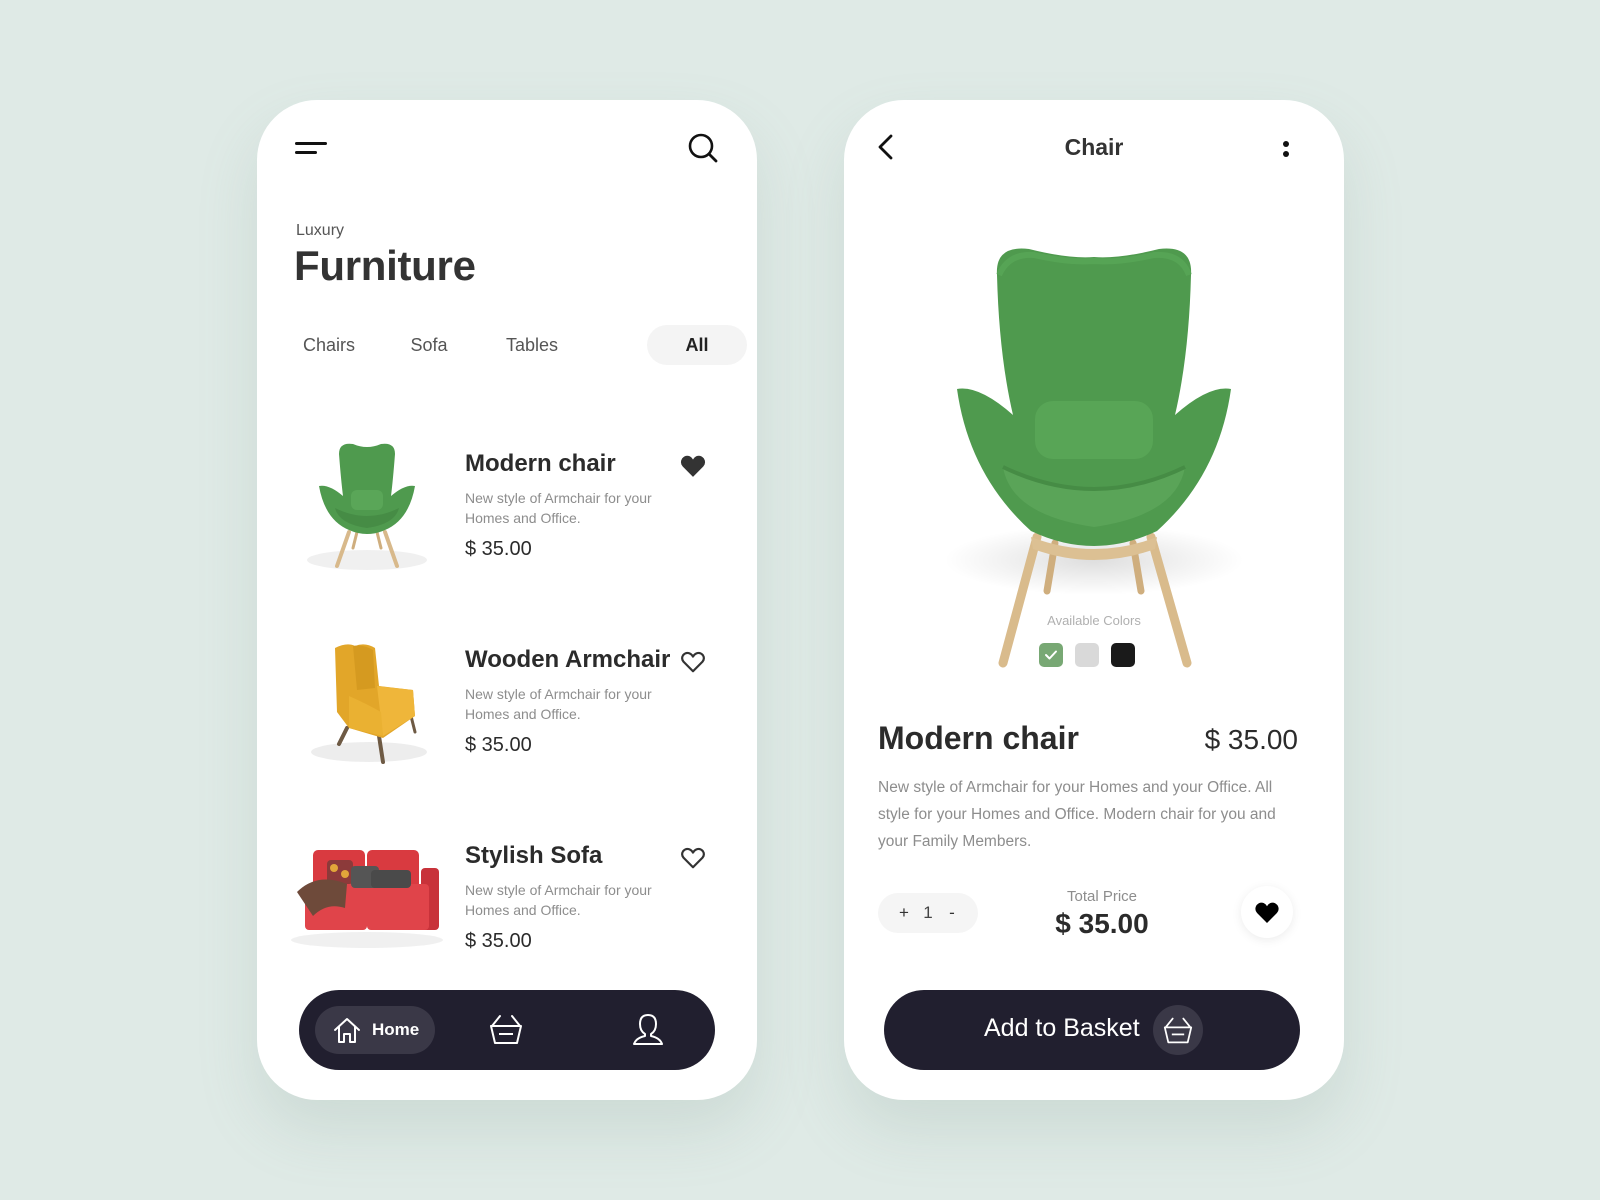 The height and width of the screenshot is (1200, 1600). What do you see at coordinates (1087, 655) in the screenshot?
I see `color-swatch-light-gray` at bounding box center [1087, 655].